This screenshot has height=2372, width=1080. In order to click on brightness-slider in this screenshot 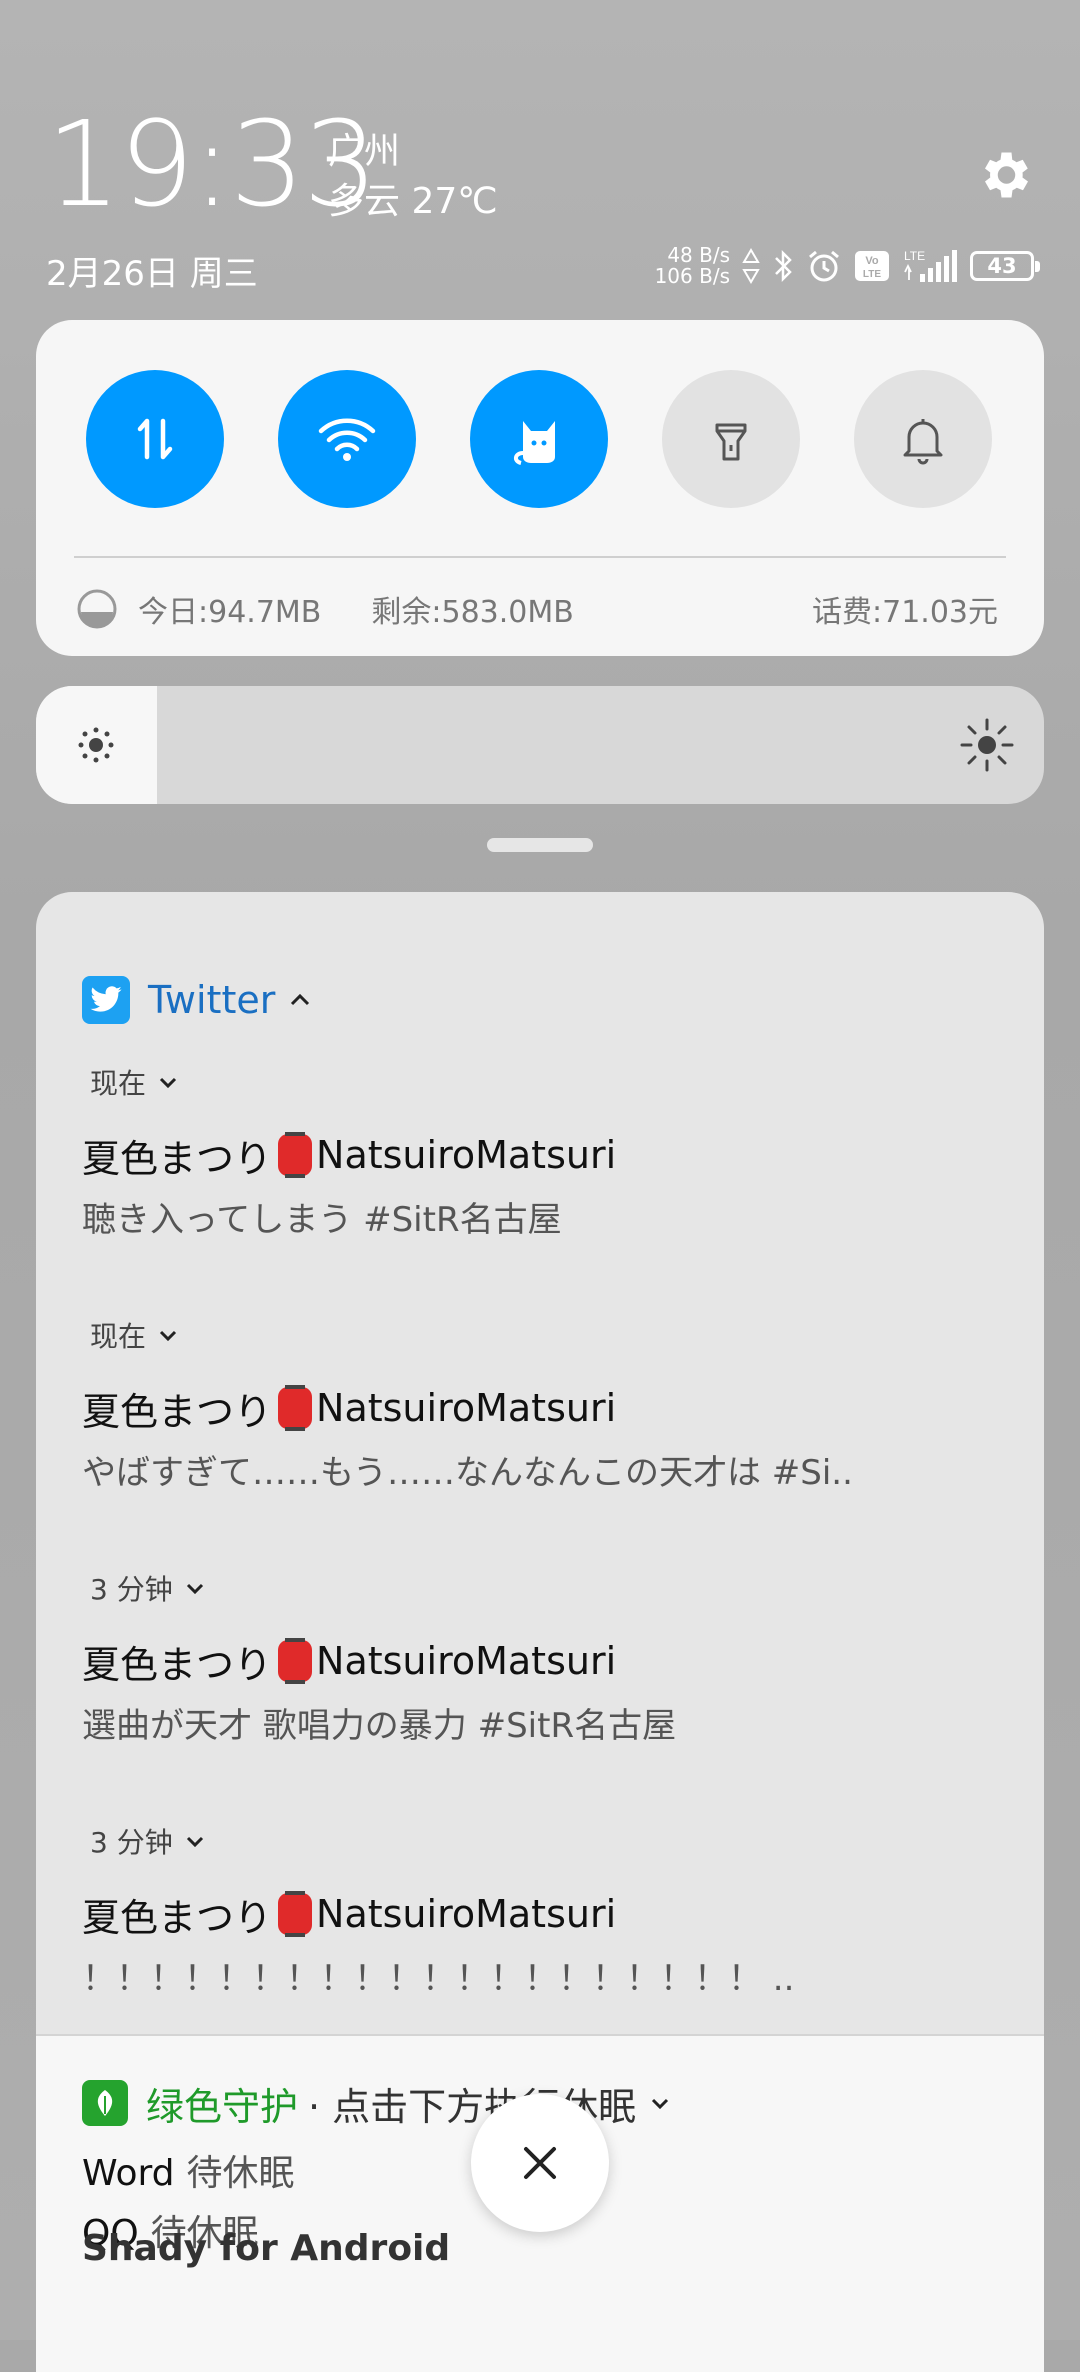, I will do `click(540, 745)`.